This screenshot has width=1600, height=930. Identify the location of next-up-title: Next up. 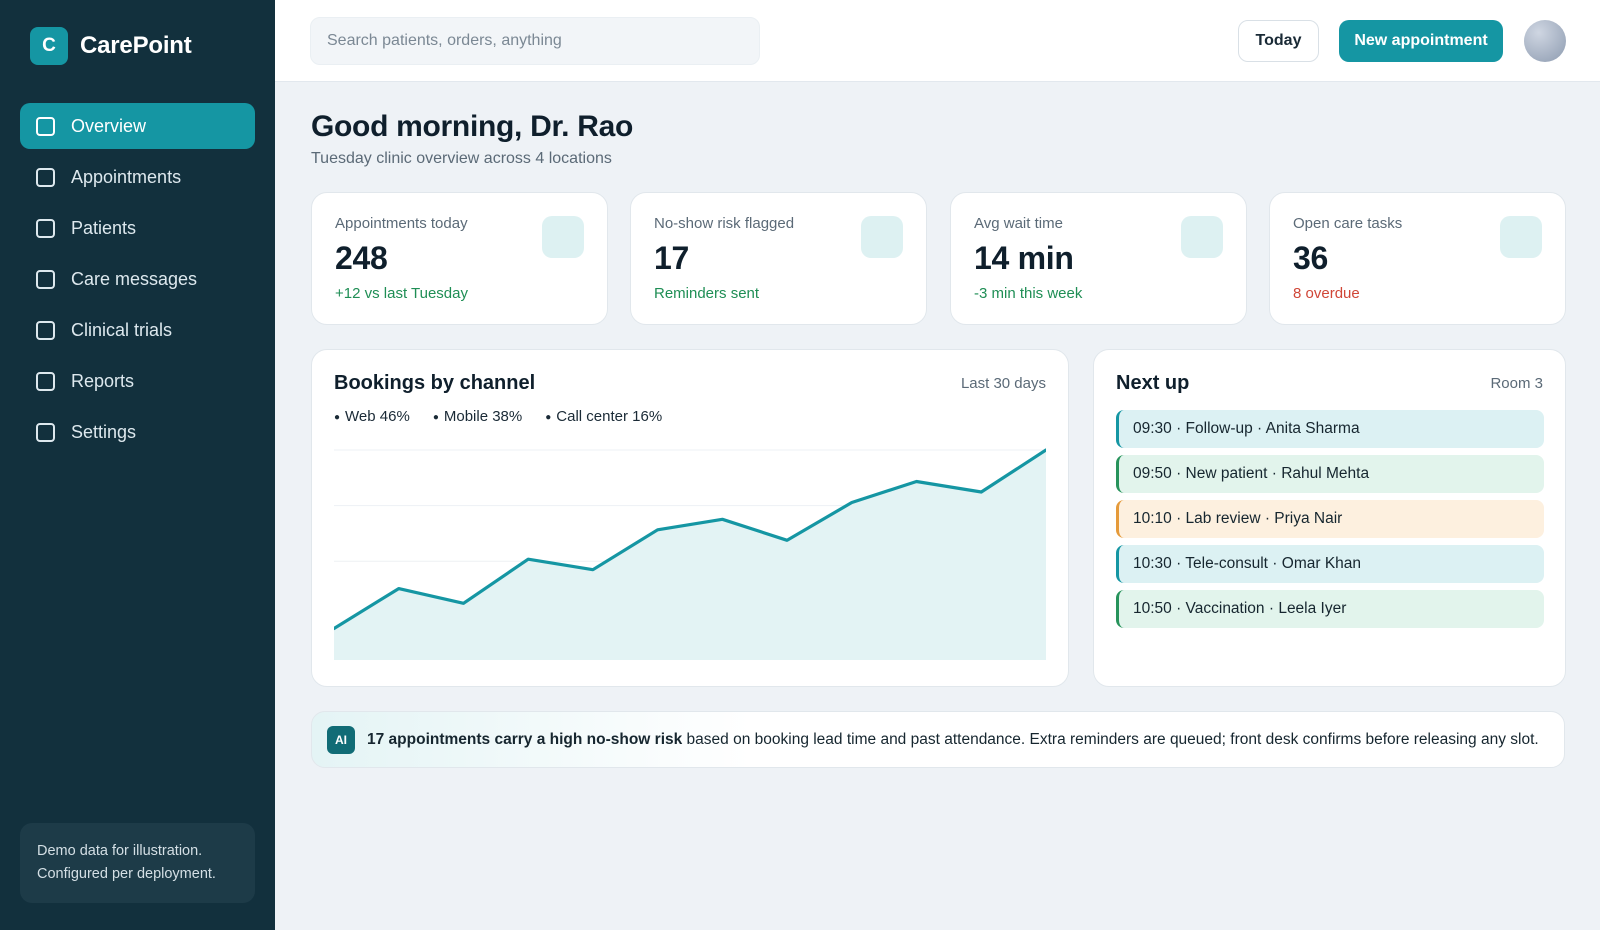
(1153, 383).